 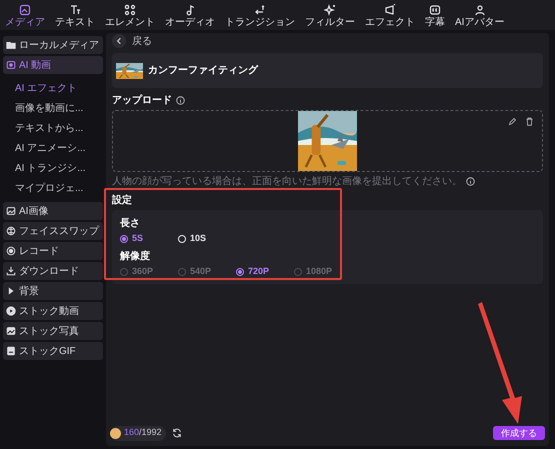 What do you see at coordinates (519, 433) in the screenshot?
I see `create-button: 作成する` at bounding box center [519, 433].